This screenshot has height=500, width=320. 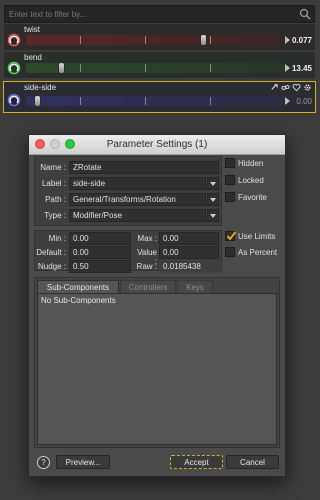 I want to click on tab-sub-components: Sub-Components, so click(x=78, y=286).